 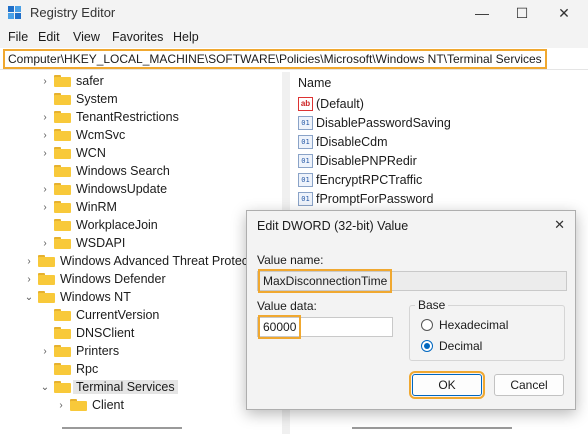 I want to click on tree-item-windows-search: Windows Search, so click(x=105, y=171).